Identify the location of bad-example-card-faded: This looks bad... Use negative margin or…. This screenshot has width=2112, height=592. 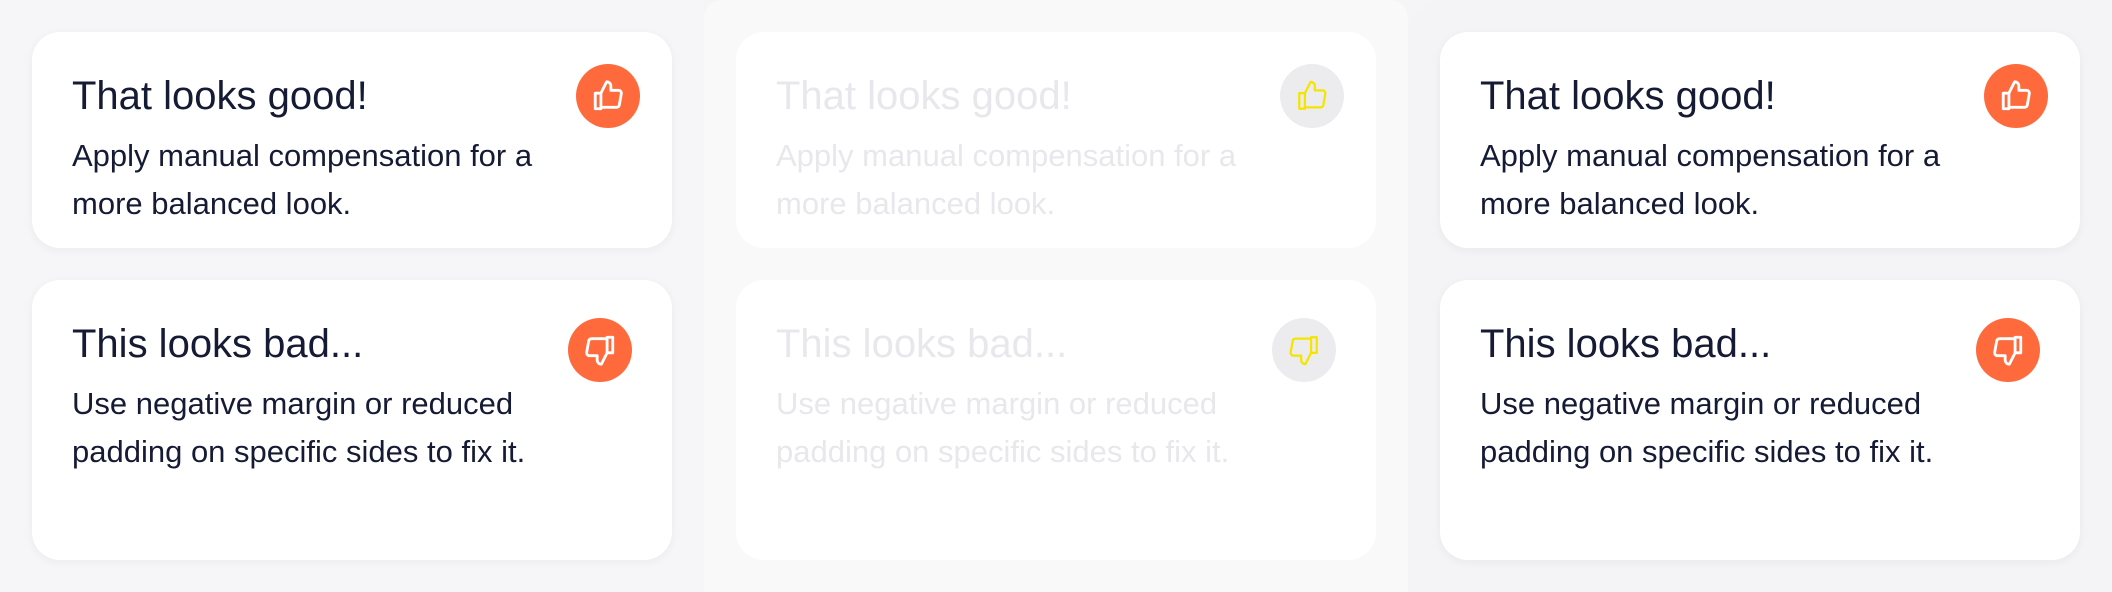
(1056, 420).